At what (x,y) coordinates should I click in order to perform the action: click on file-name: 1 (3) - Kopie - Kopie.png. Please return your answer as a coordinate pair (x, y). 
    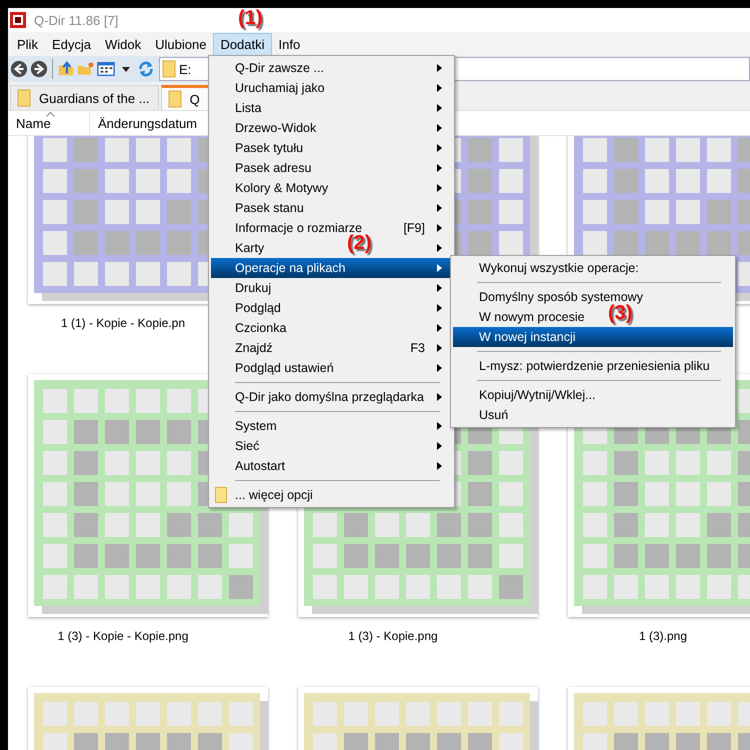
    Looking at the image, I should click on (123, 636).